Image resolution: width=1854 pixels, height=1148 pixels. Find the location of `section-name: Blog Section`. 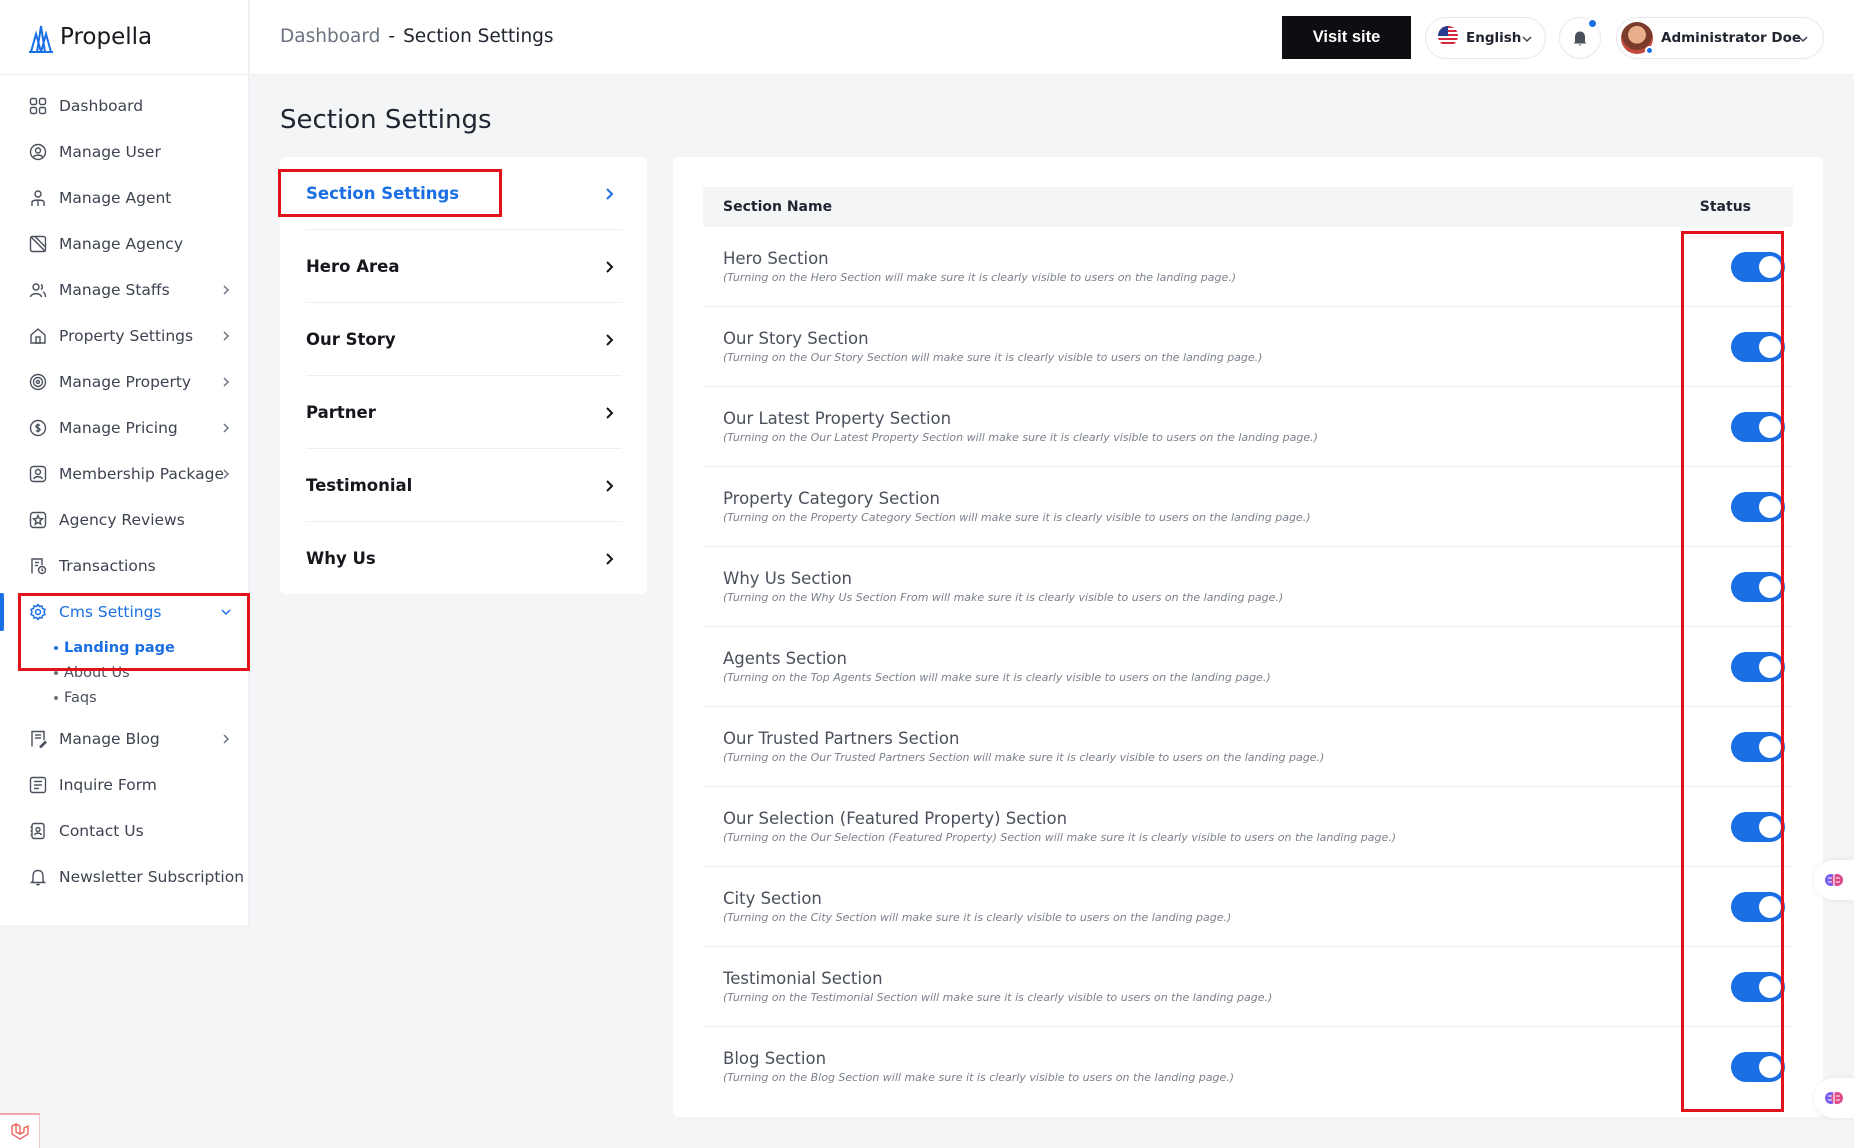

section-name: Blog Section is located at coordinates (775, 1058).